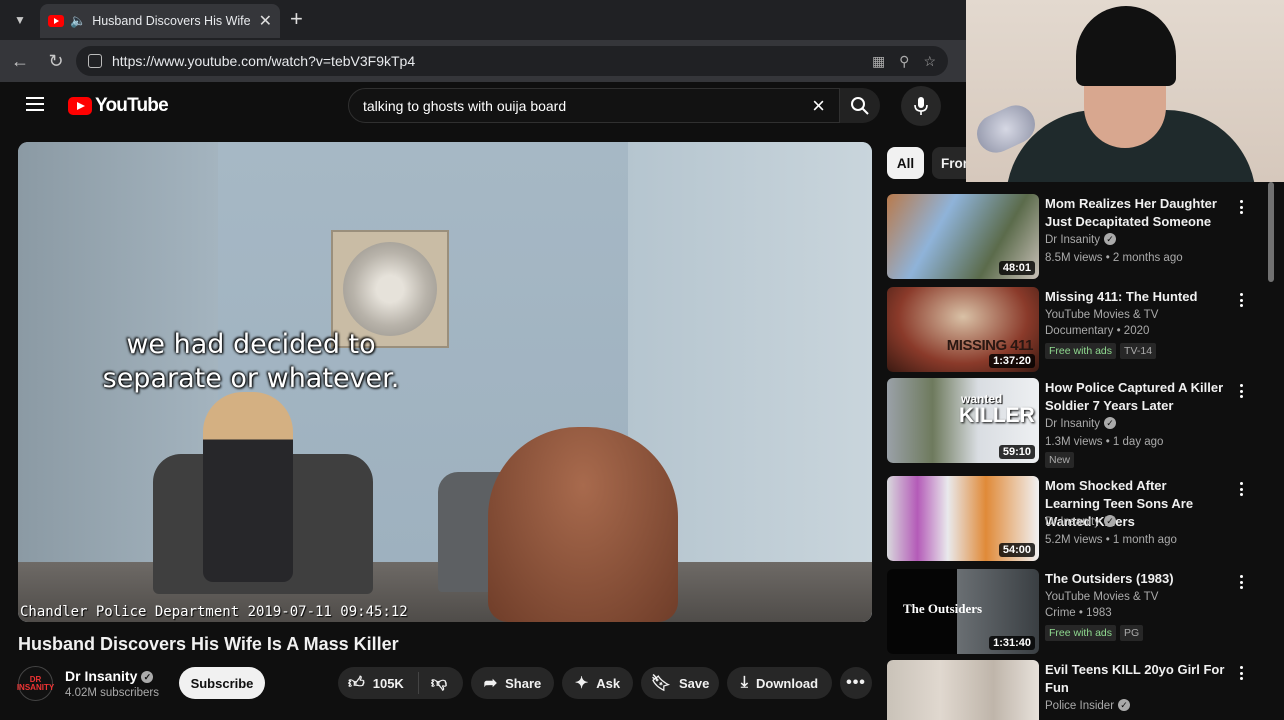 The image size is (1284, 720). What do you see at coordinates (1016, 268) in the screenshot?
I see `video-duration: 48:01` at bounding box center [1016, 268].